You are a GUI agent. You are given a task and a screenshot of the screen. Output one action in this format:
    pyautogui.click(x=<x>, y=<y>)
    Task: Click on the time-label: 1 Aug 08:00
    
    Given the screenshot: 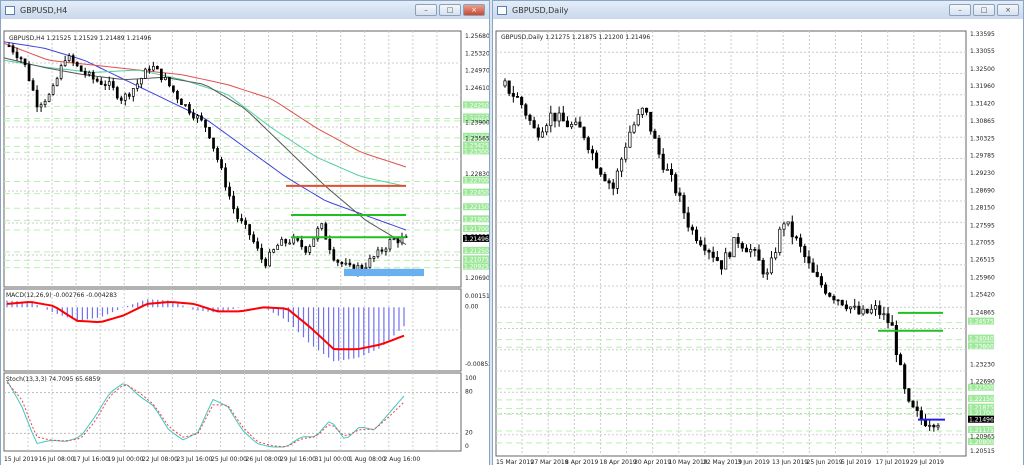 What is the action you would take?
    pyautogui.click(x=367, y=459)
    